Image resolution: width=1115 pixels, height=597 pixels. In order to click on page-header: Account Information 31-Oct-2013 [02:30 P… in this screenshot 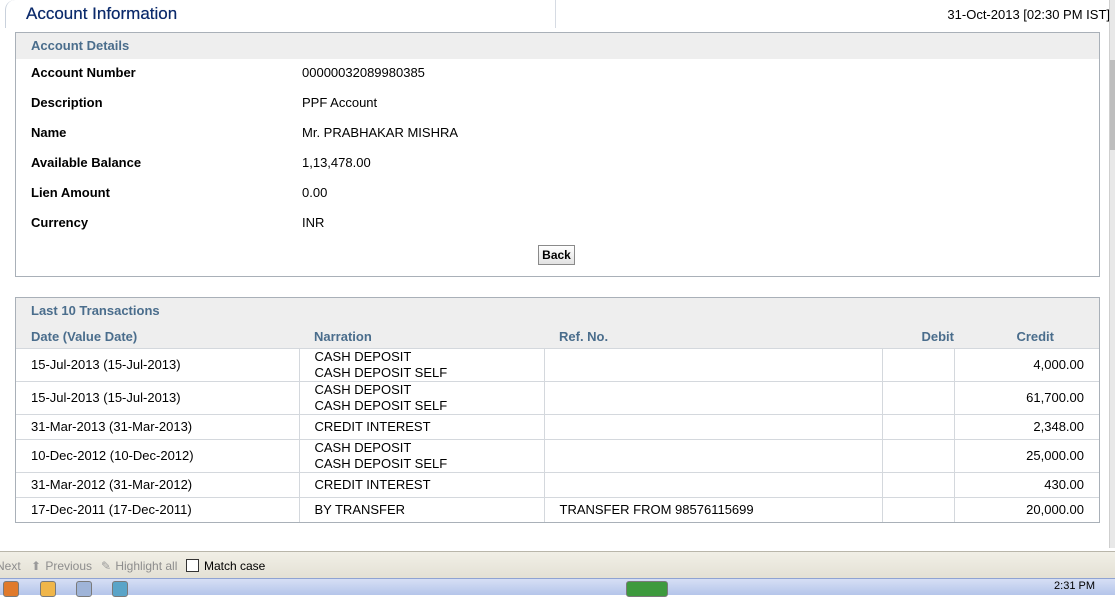, I will do `click(557, 15)`.